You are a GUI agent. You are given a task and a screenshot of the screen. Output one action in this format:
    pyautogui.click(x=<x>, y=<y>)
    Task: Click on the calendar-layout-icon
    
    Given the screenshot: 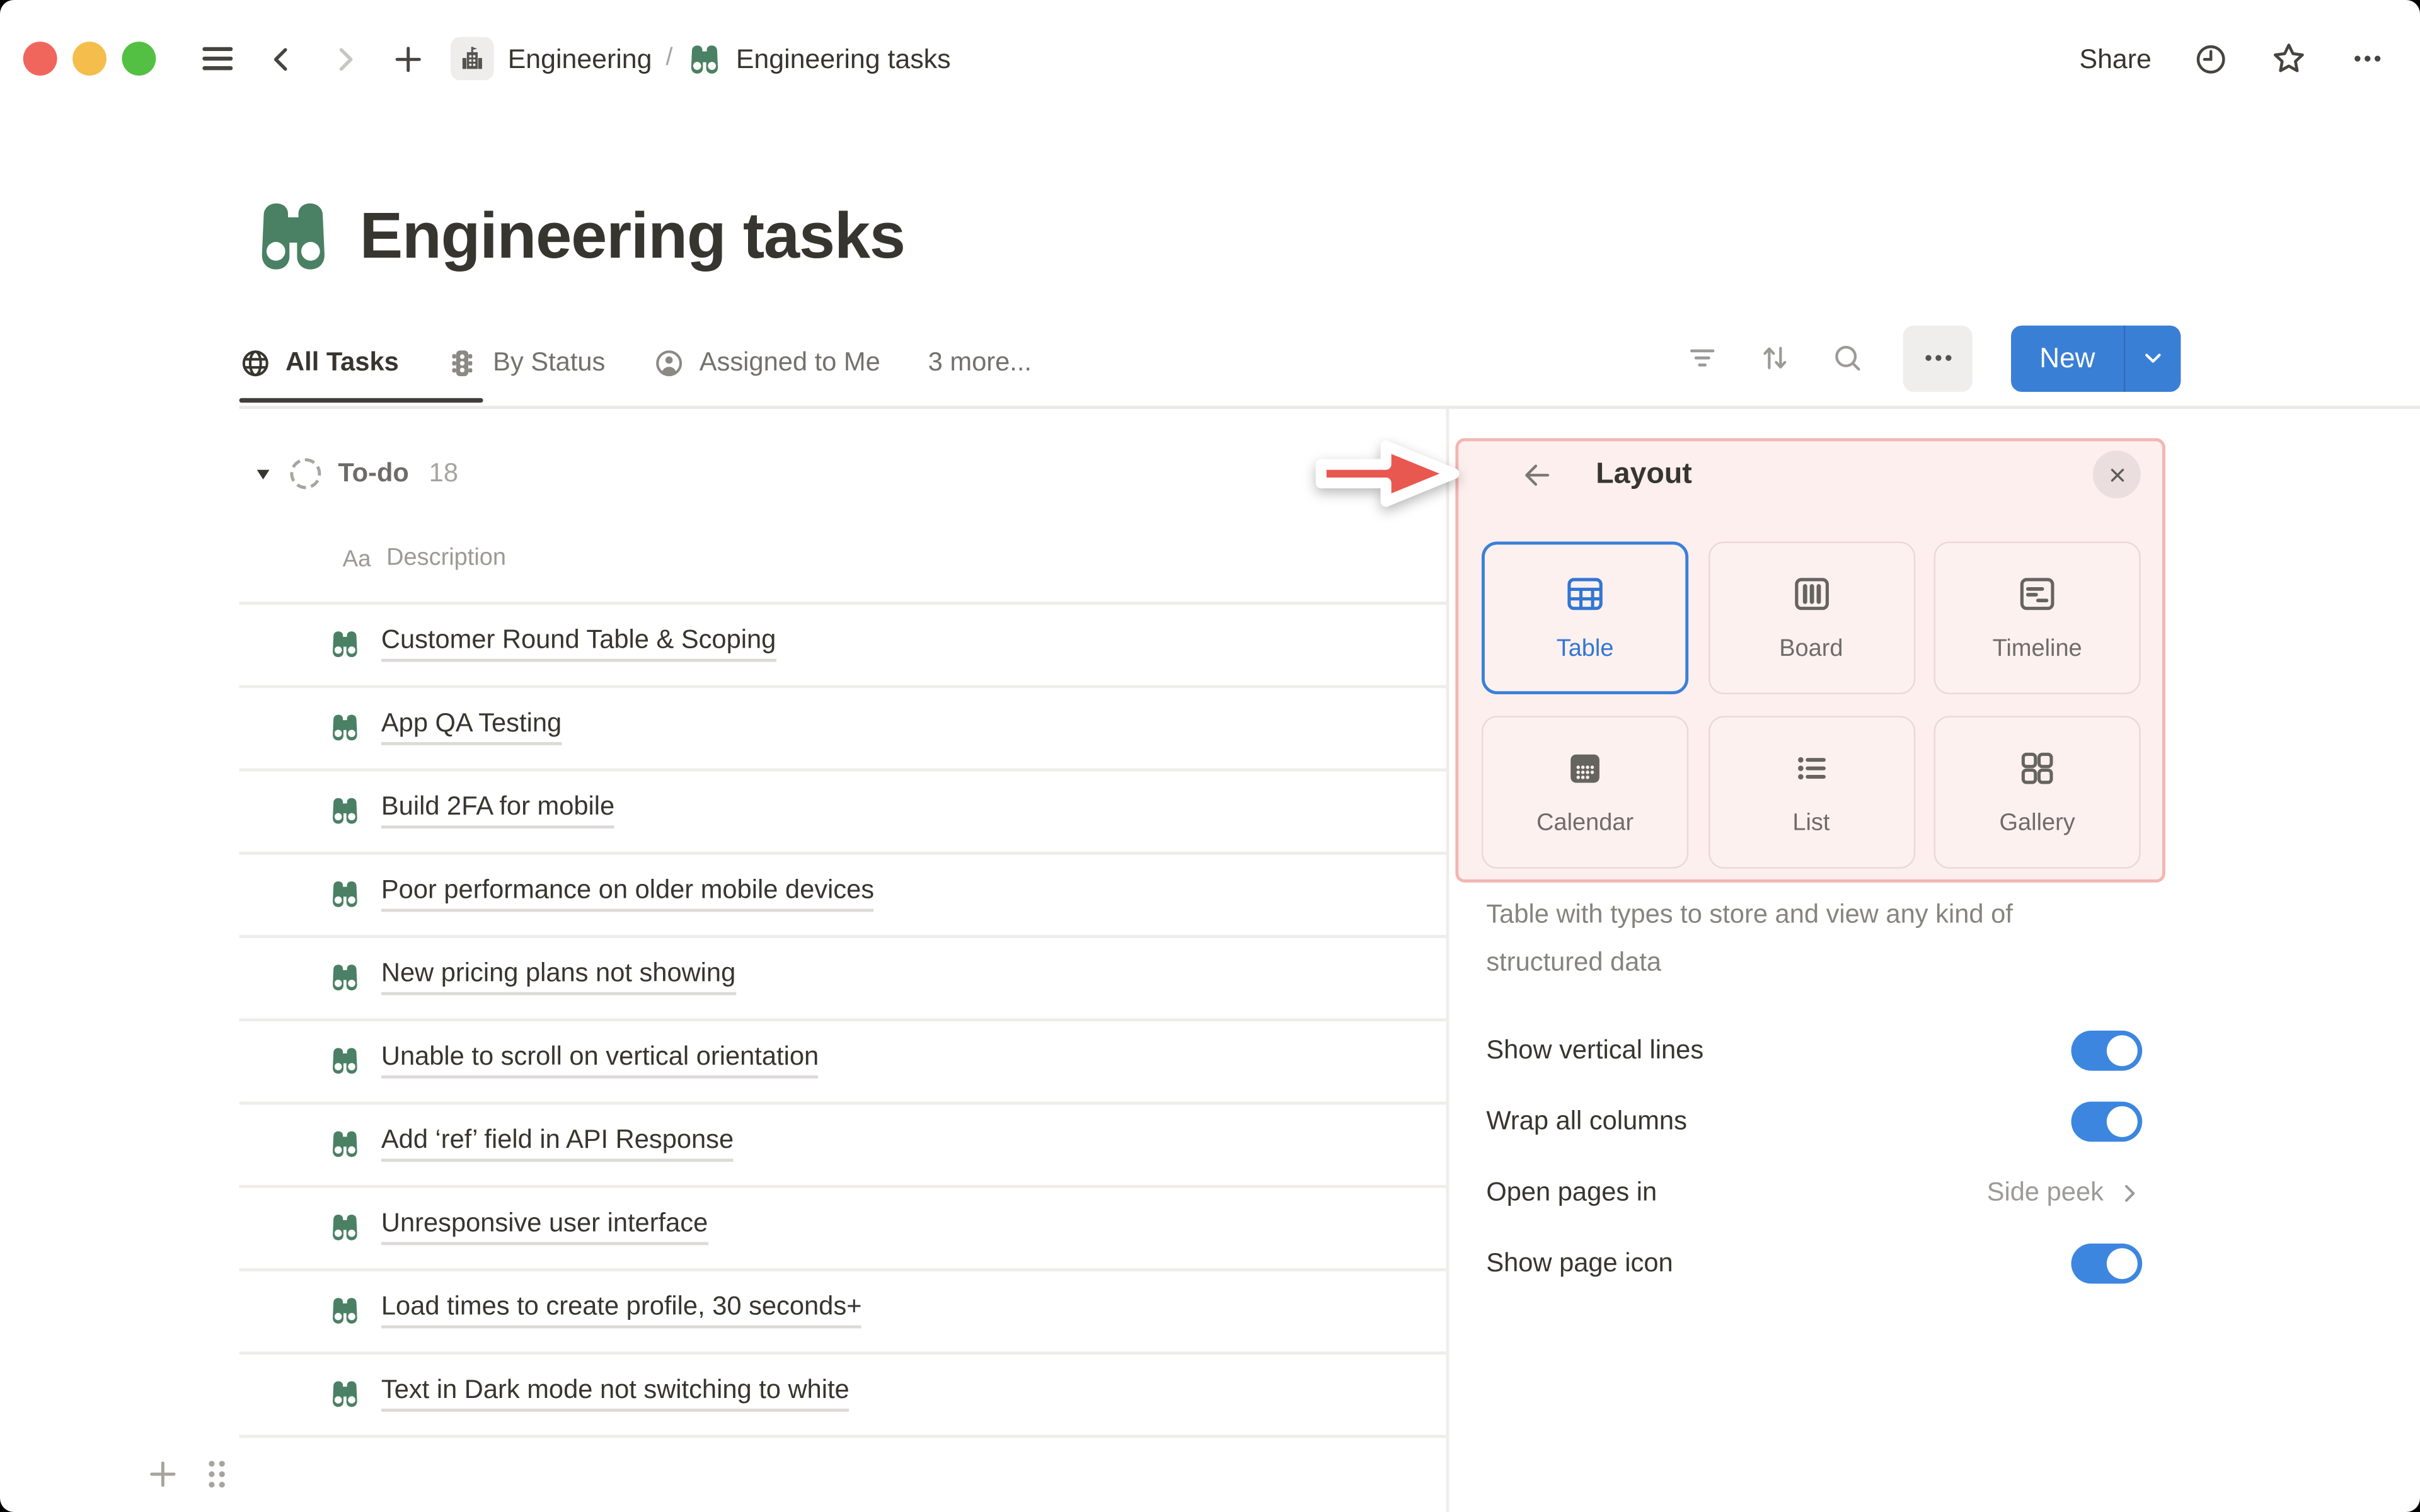 What is the action you would take?
    pyautogui.click(x=1585, y=768)
    